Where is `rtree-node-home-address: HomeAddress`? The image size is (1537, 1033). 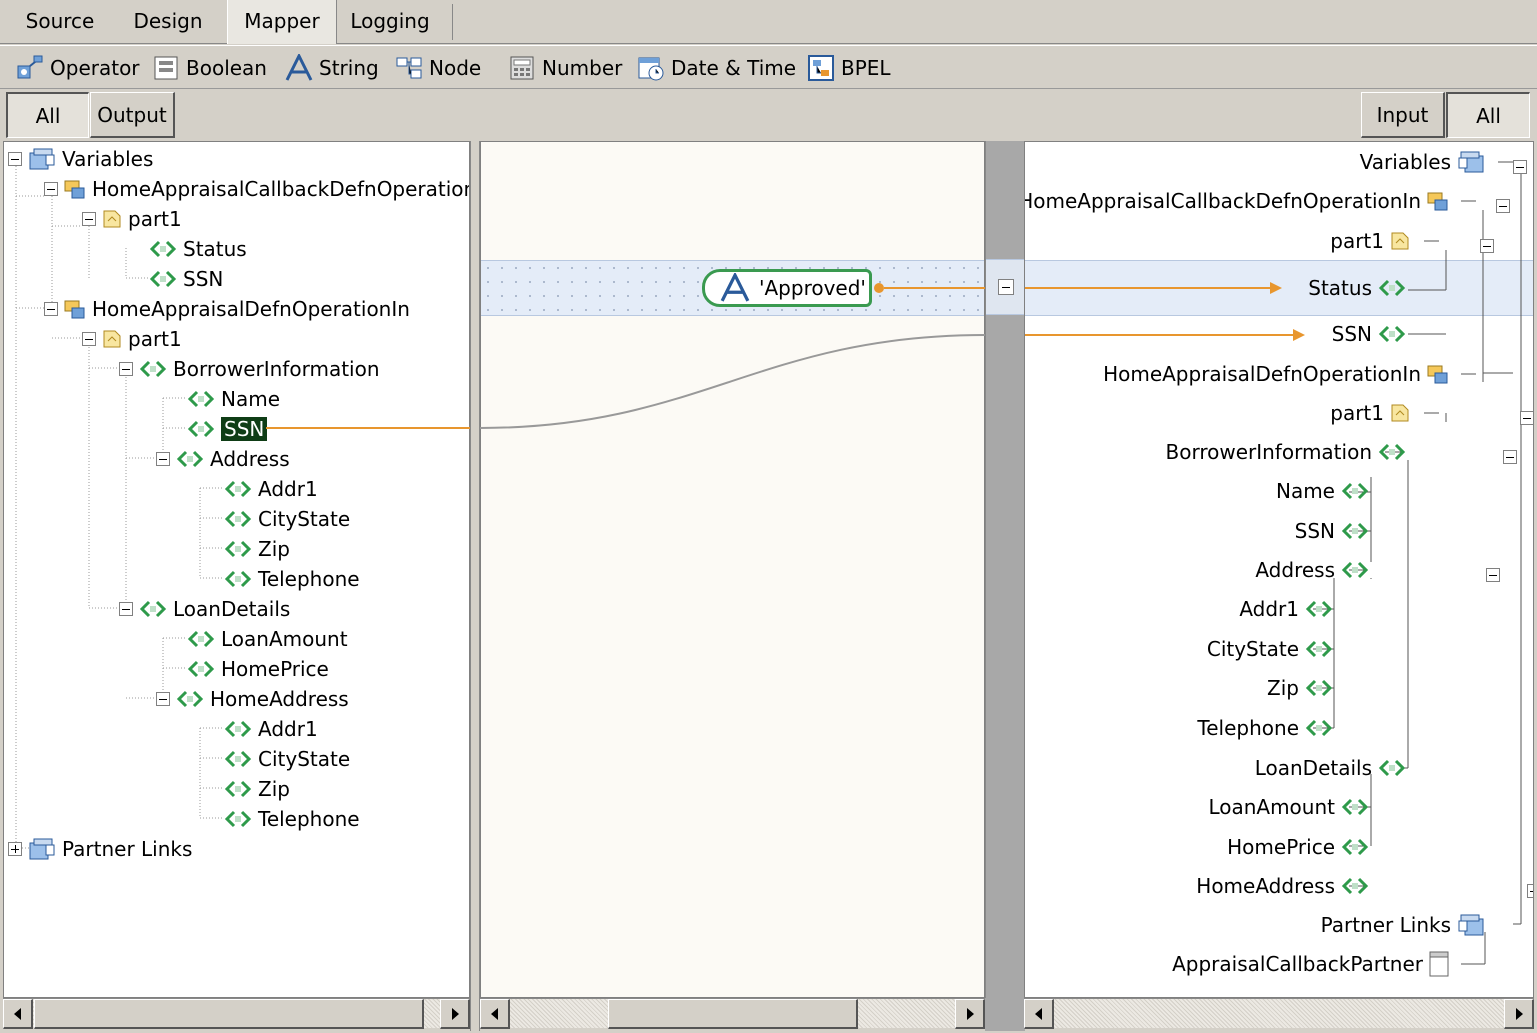
rtree-node-home-address: HomeAddress is located at coordinates (1282, 886).